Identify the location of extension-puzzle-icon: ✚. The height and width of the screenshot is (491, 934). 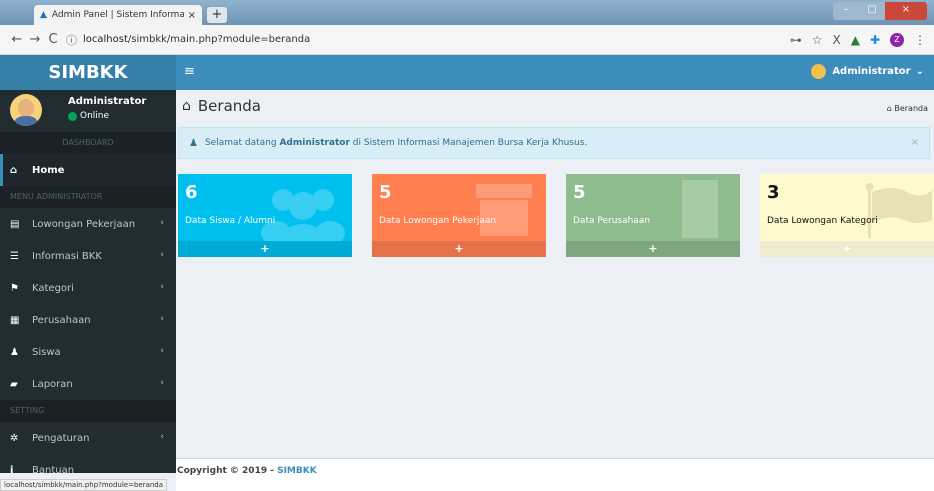
(875, 40).